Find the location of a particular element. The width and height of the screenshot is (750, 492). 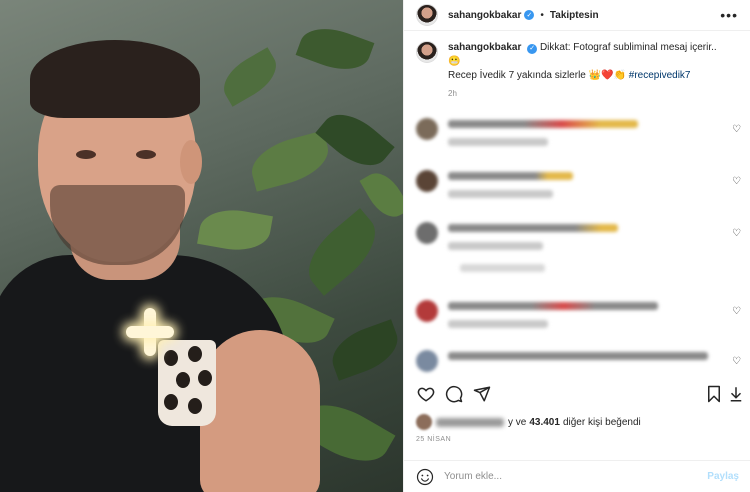

likes-others: diğer kişi beğendi is located at coordinates (601, 422).